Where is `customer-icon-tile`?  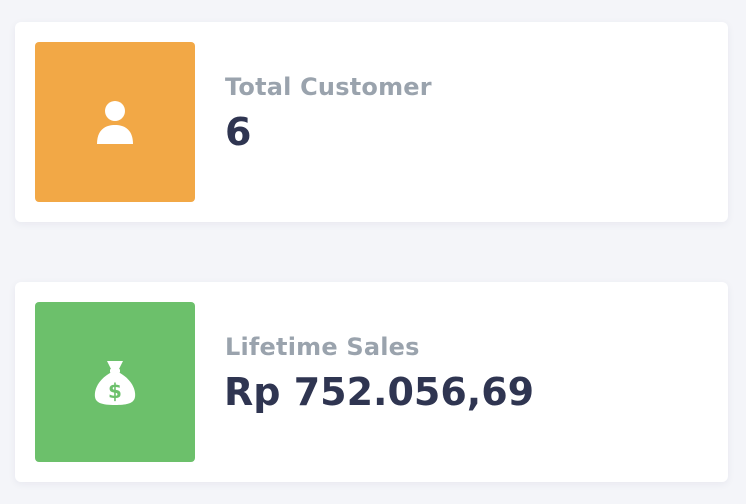 customer-icon-tile is located at coordinates (115, 122).